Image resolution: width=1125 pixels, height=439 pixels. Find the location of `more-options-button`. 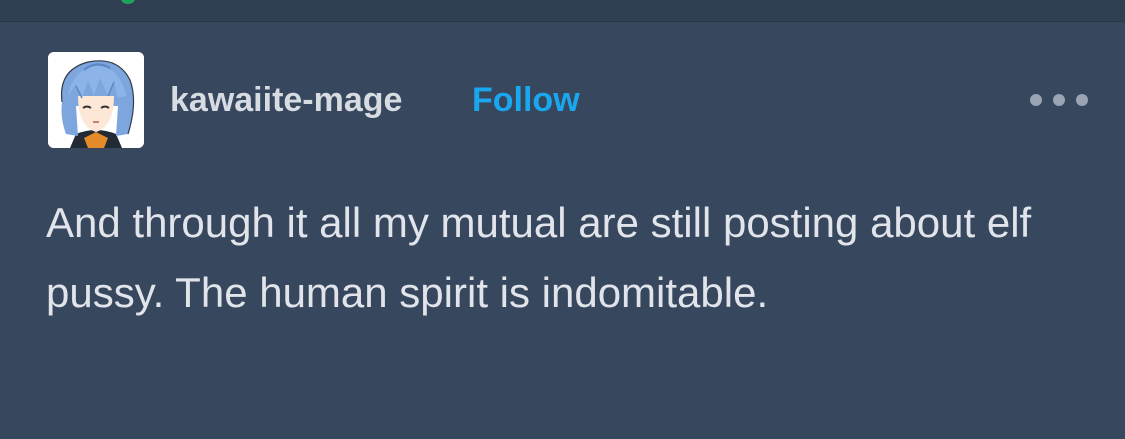

more-options-button is located at coordinates (1059, 100).